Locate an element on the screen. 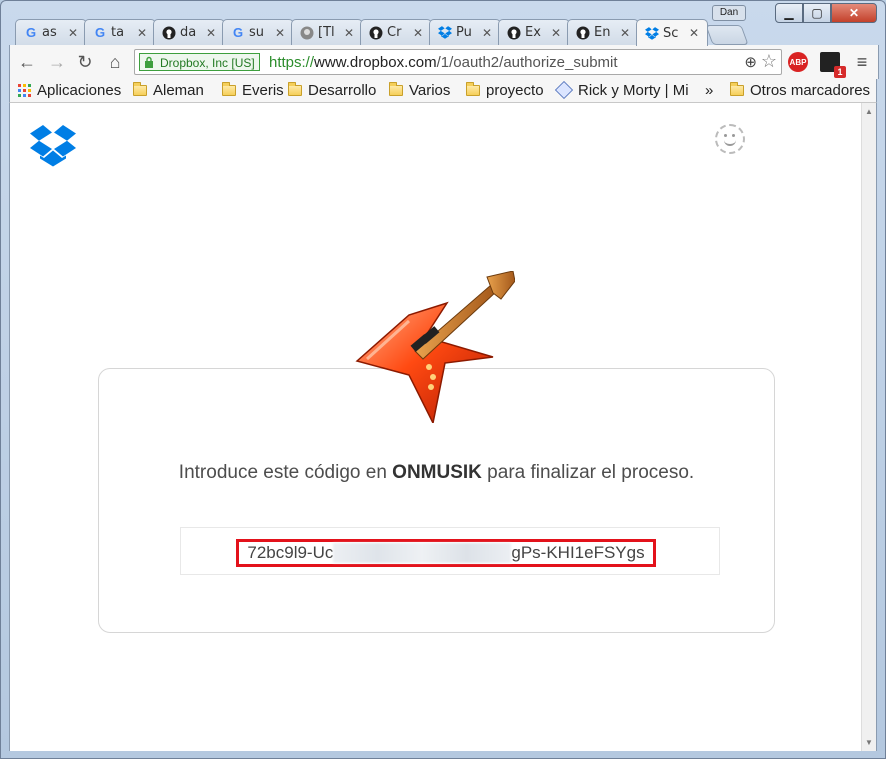 The height and width of the screenshot is (759, 886). tab-7: Ex ✕ is located at coordinates (534, 32).